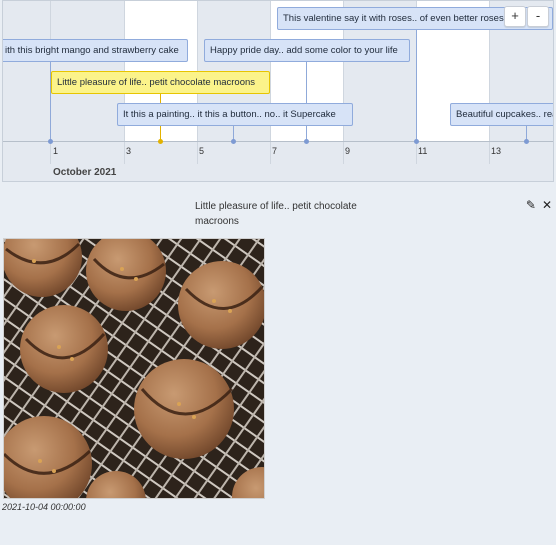 This screenshot has width=556, height=545. I want to click on month-label: October 2021, so click(85, 172).